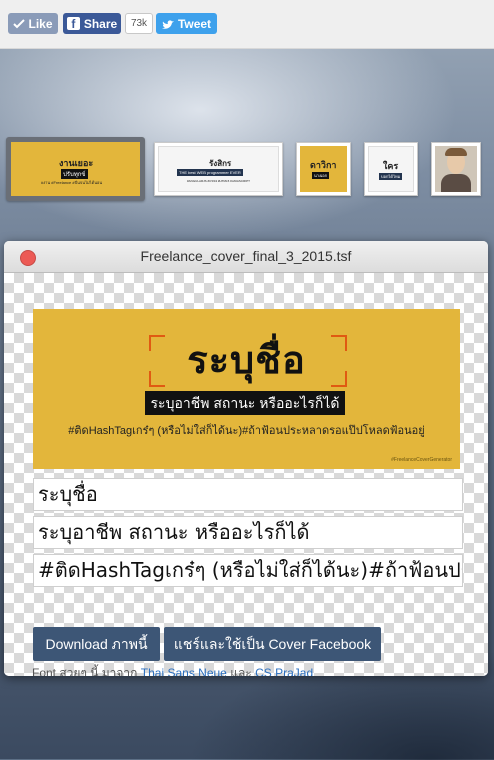 The height and width of the screenshot is (760, 494). Describe the element at coordinates (321, 175) in the screenshot. I see `thumbnail-text: นางเอก` at that location.